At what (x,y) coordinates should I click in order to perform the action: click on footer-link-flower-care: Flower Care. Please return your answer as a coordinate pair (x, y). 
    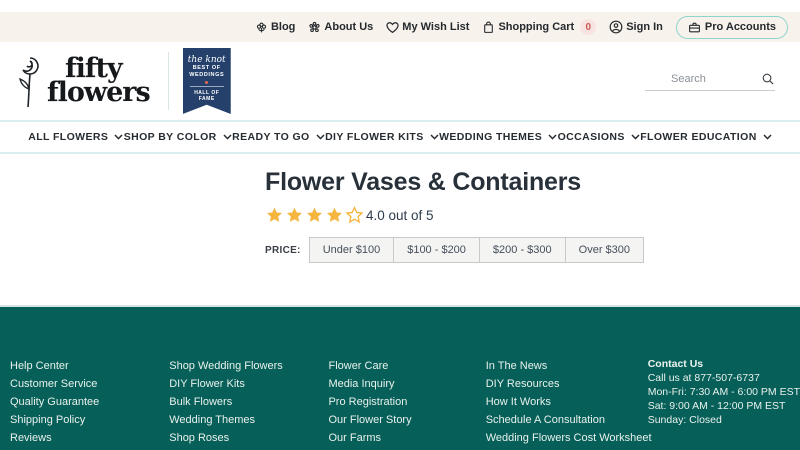
    Looking at the image, I should click on (406, 366).